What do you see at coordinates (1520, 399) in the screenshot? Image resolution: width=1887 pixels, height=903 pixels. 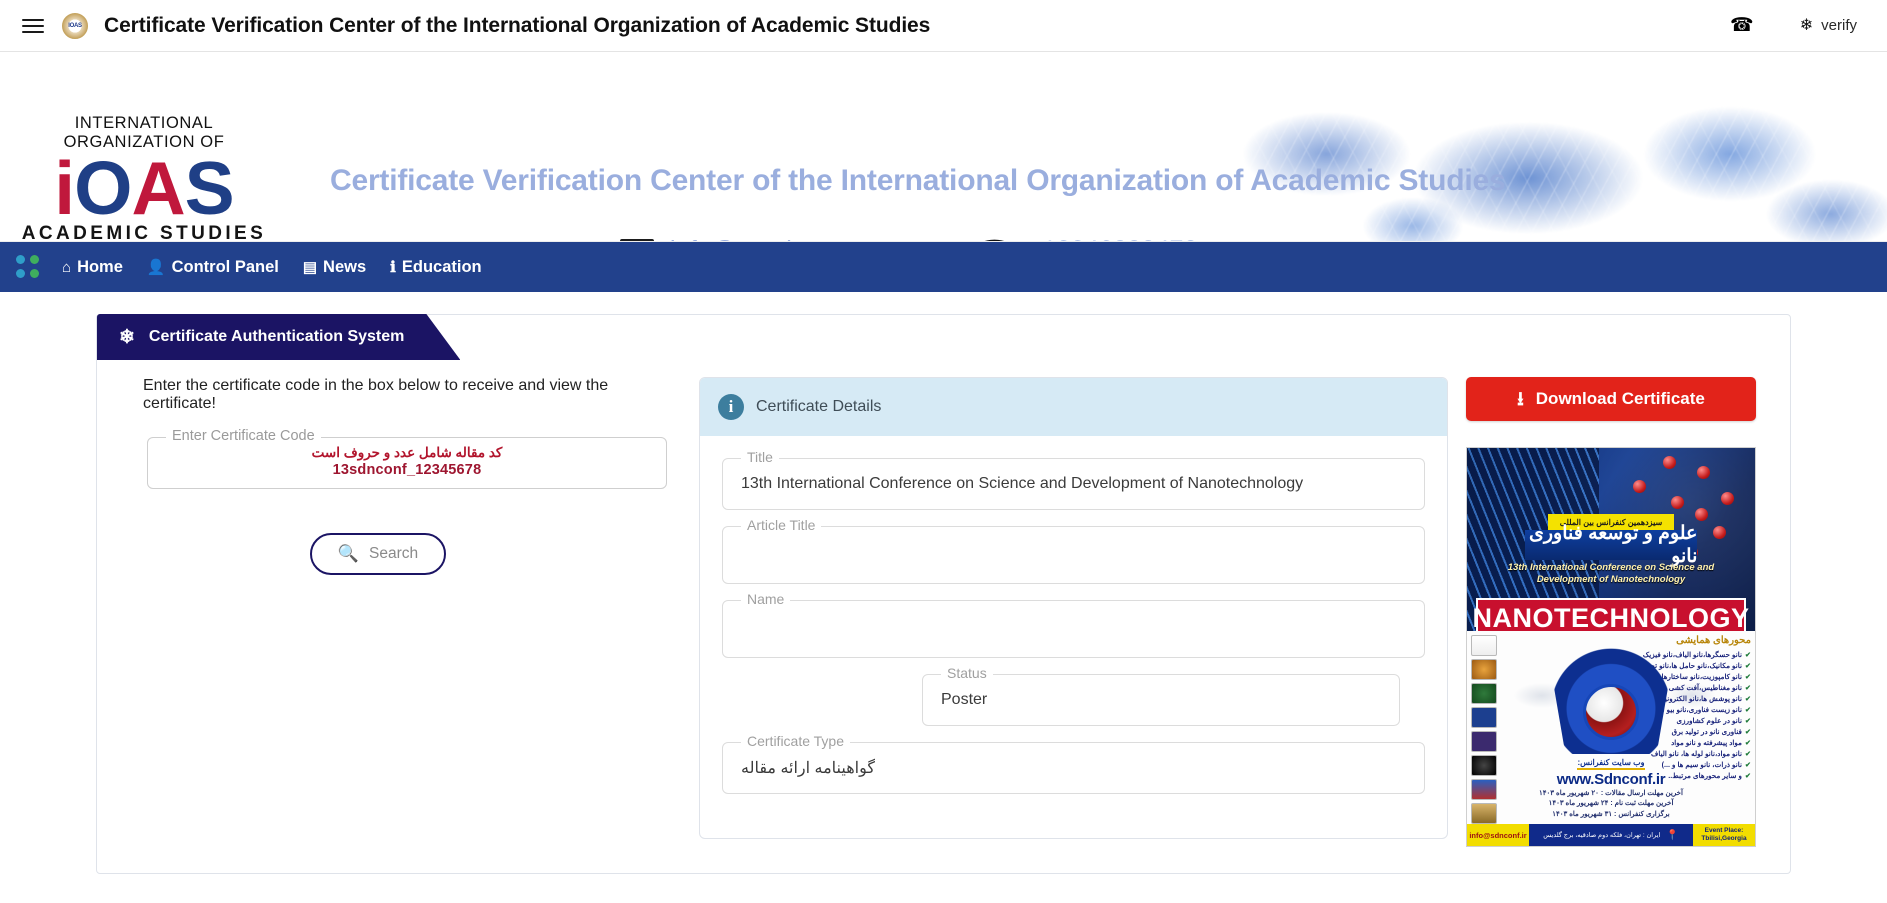 I see `download-icon: ⭳` at bounding box center [1520, 399].